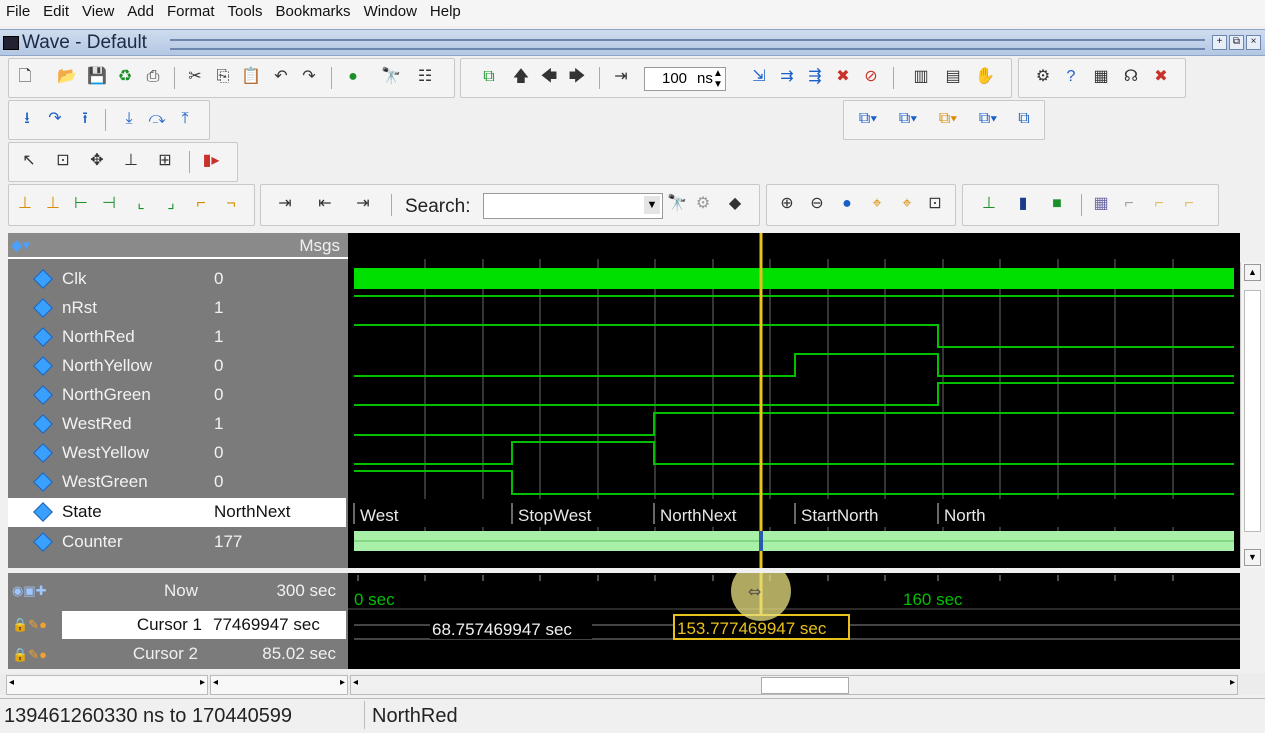  I want to click on edge-rise-icon: ⌐, so click(1129, 204).